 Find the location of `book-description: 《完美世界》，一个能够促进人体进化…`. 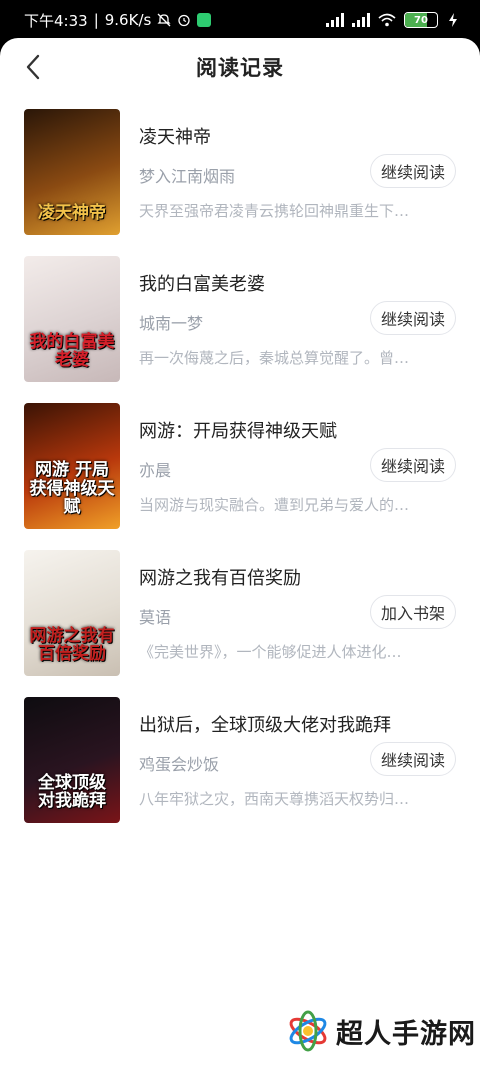

book-description: 《完美世界》，一个能够促进人体进化… is located at coordinates (270, 652).